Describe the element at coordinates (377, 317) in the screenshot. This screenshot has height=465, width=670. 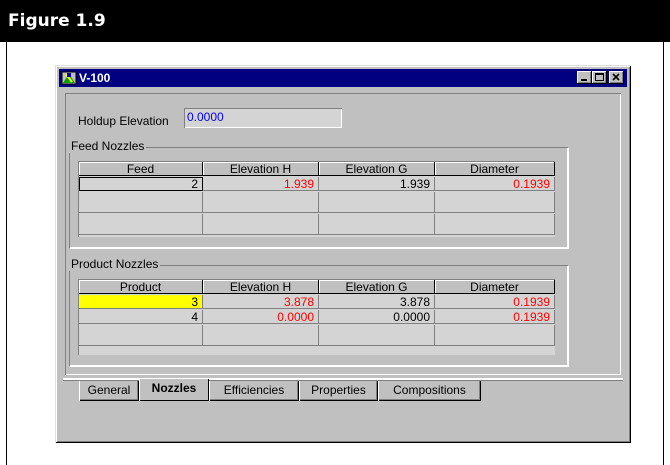
I see `product-elevation-g-cell: 0.0000` at that location.